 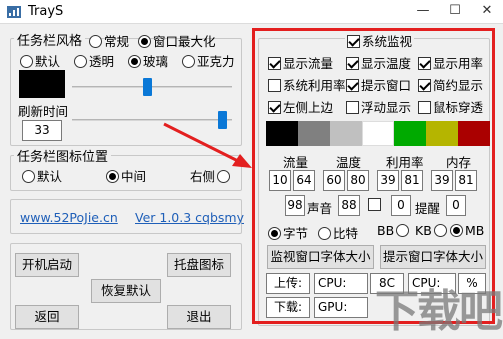 I want to click on taskbar-style-legend: 任务栏风格, so click(x=50, y=39).